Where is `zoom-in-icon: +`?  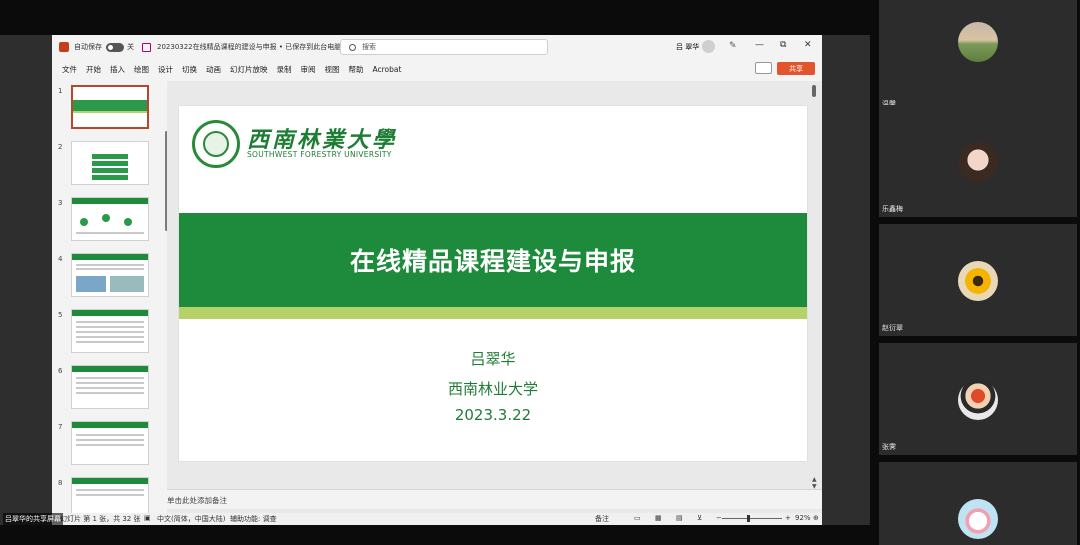
zoom-in-icon: + is located at coordinates (788, 518).